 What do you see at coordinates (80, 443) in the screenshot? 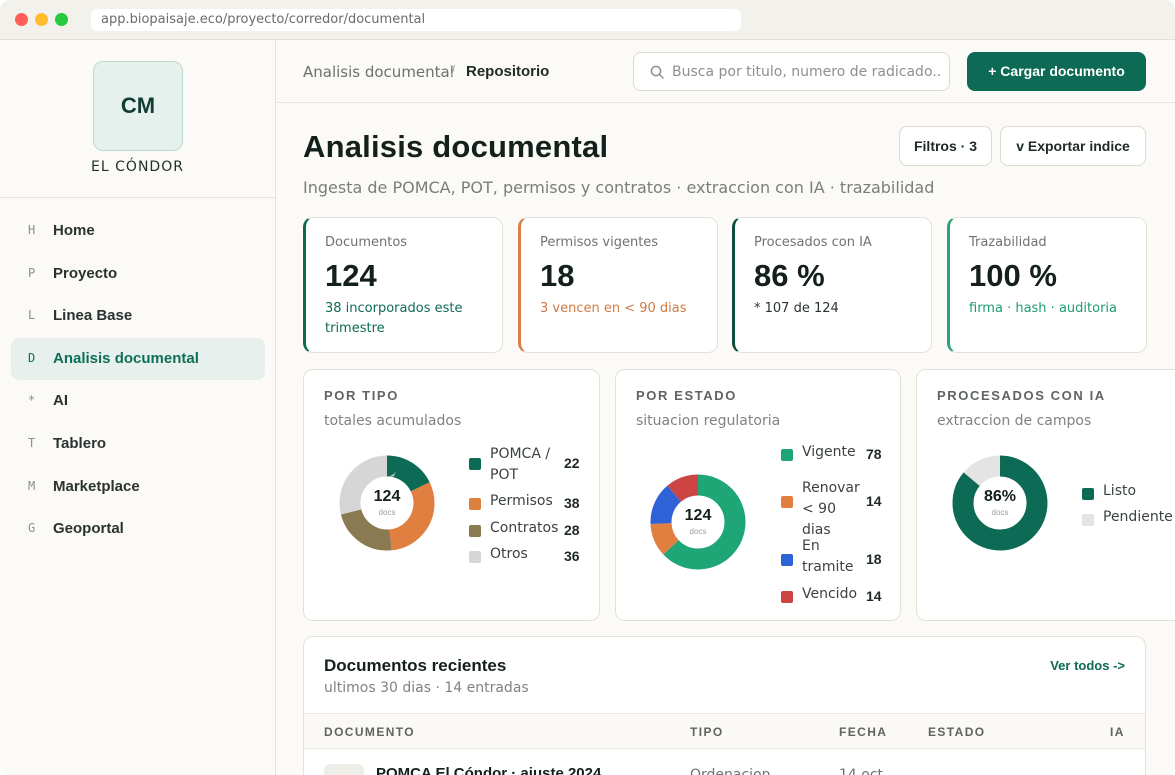
I see `sidebar-item-label: Tablero` at bounding box center [80, 443].